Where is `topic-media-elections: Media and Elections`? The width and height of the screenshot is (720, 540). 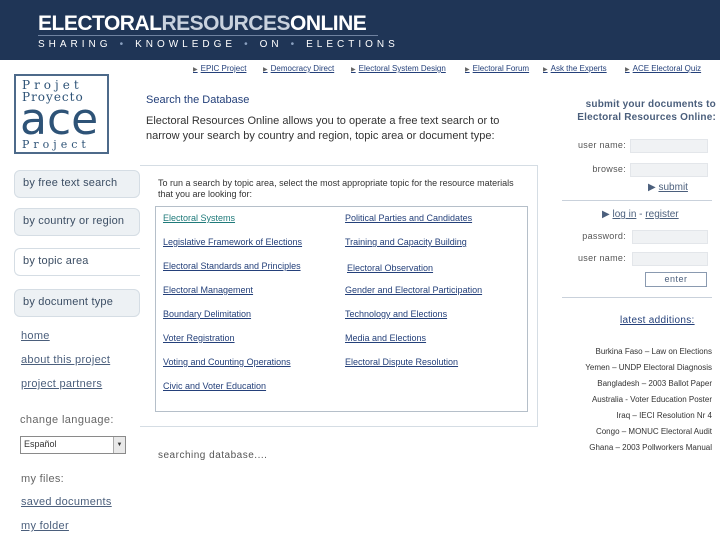
topic-media-elections: Media and Elections is located at coordinates (385, 338).